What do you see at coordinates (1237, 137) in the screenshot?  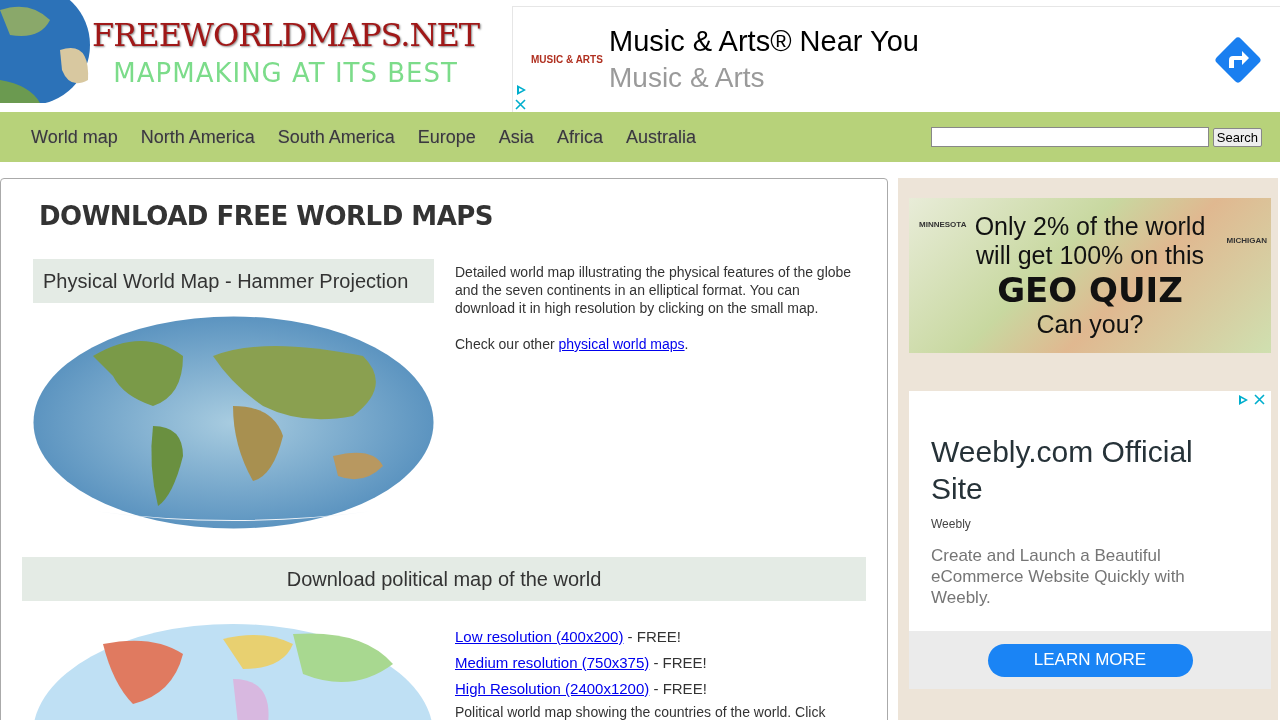 I see `search-button: Search` at bounding box center [1237, 137].